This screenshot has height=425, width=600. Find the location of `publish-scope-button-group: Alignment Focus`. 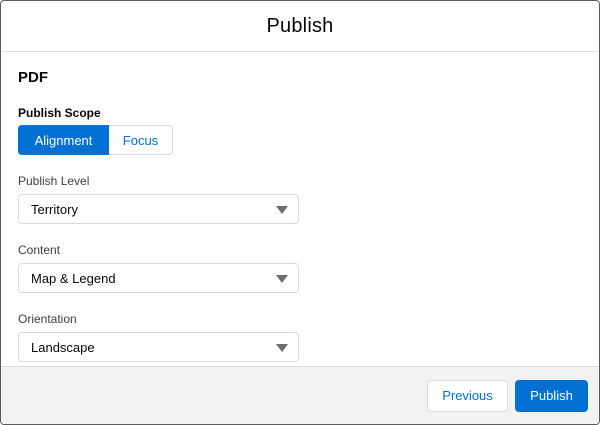

publish-scope-button-group: Alignment Focus is located at coordinates (95, 140).